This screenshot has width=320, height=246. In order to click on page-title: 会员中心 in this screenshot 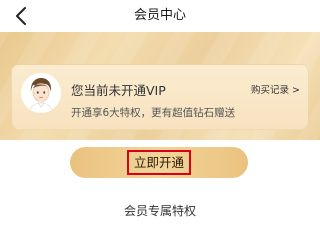, I will do `click(159, 15)`.